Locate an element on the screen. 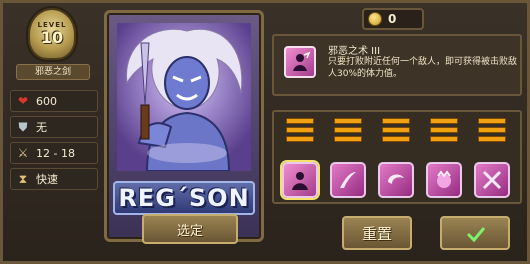  stat-armor: ⛊ 无 is located at coordinates (54, 127).